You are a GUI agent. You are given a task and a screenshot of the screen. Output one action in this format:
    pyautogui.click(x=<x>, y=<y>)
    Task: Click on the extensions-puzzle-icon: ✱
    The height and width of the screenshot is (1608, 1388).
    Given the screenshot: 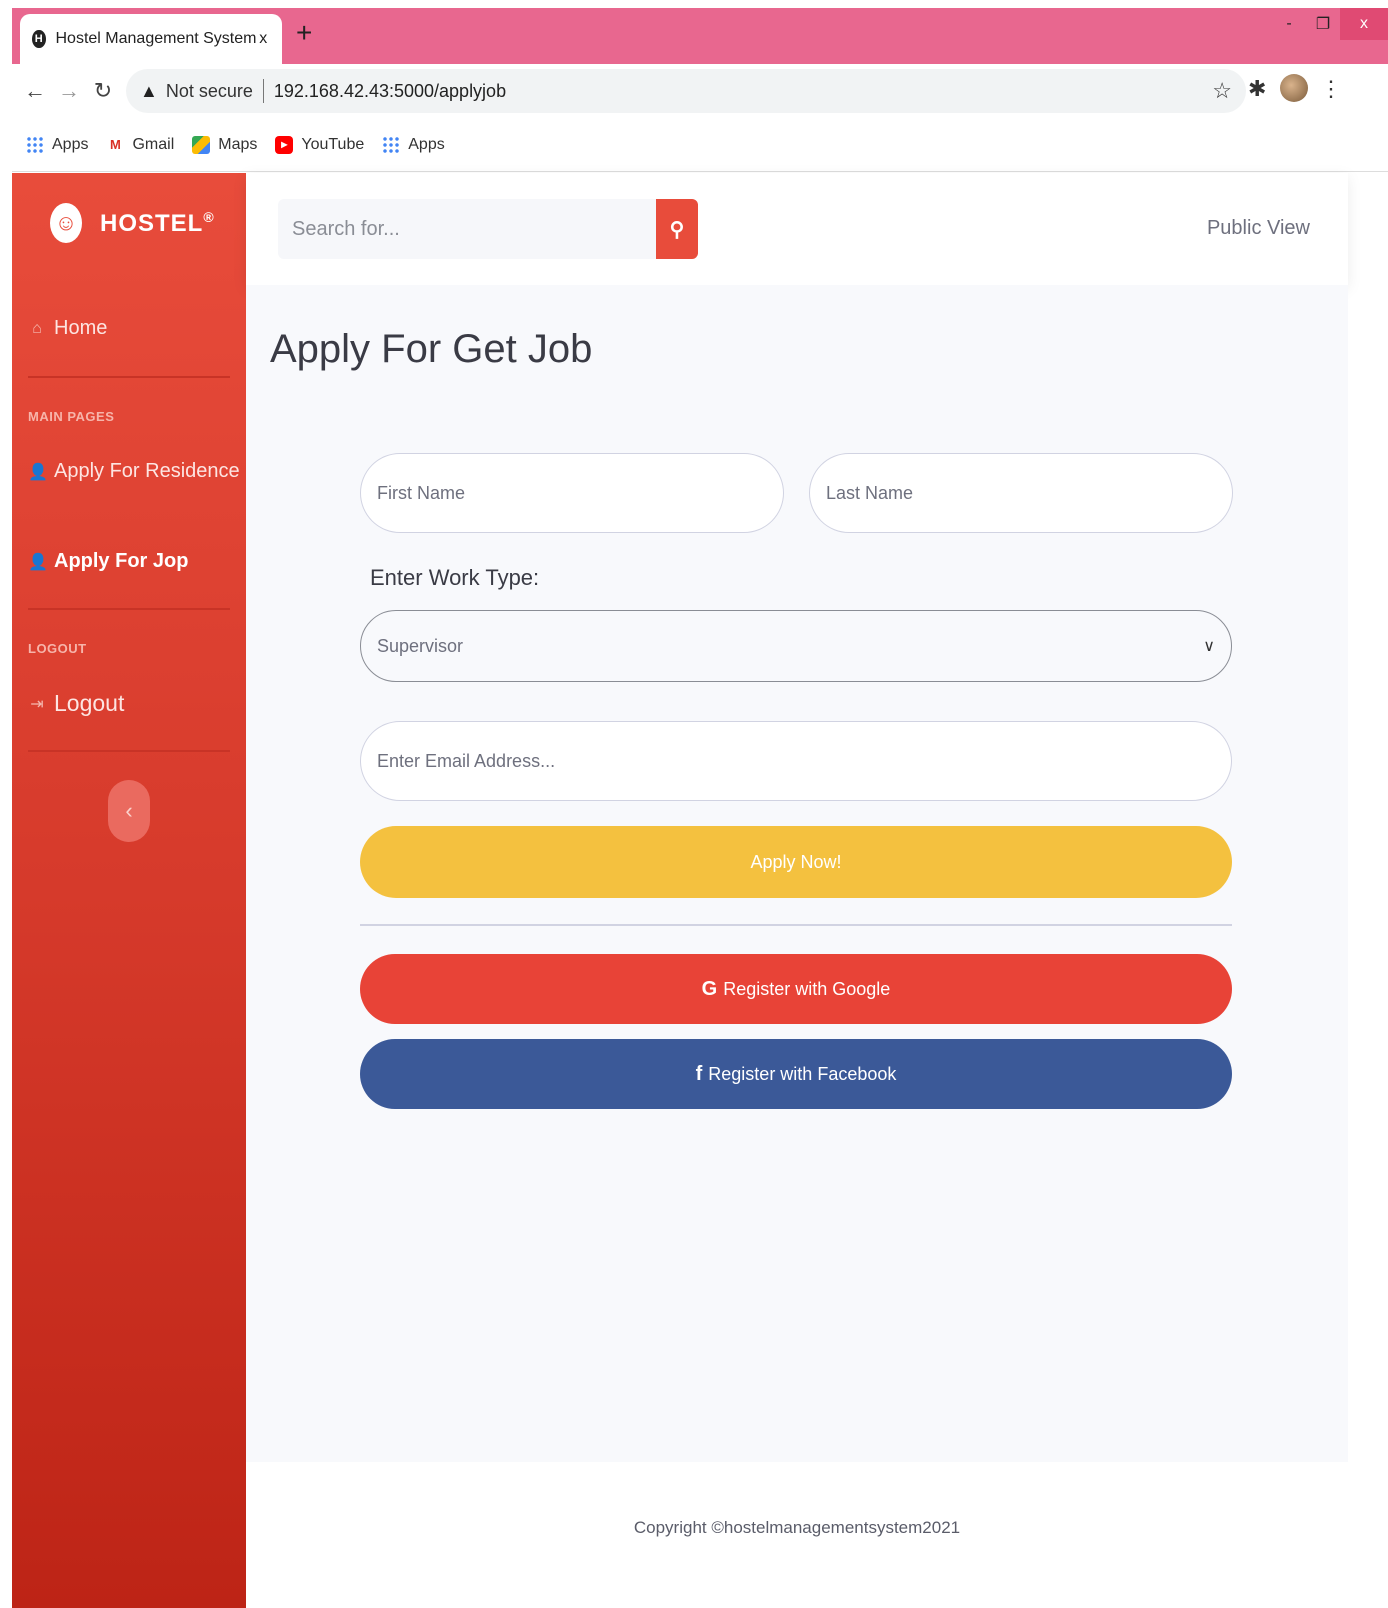 What is the action you would take?
    pyautogui.click(x=1257, y=89)
    